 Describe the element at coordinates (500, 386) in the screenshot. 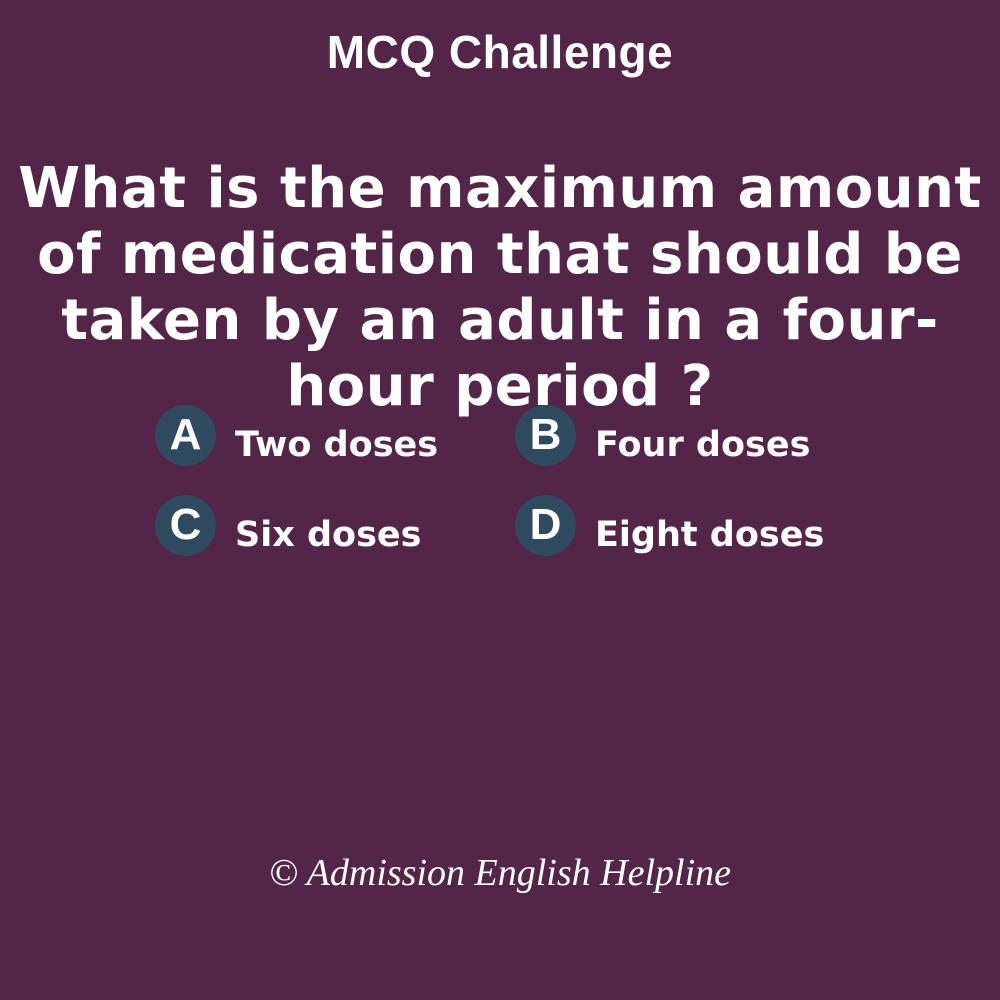

I see `question-line: hour period ?` at that location.